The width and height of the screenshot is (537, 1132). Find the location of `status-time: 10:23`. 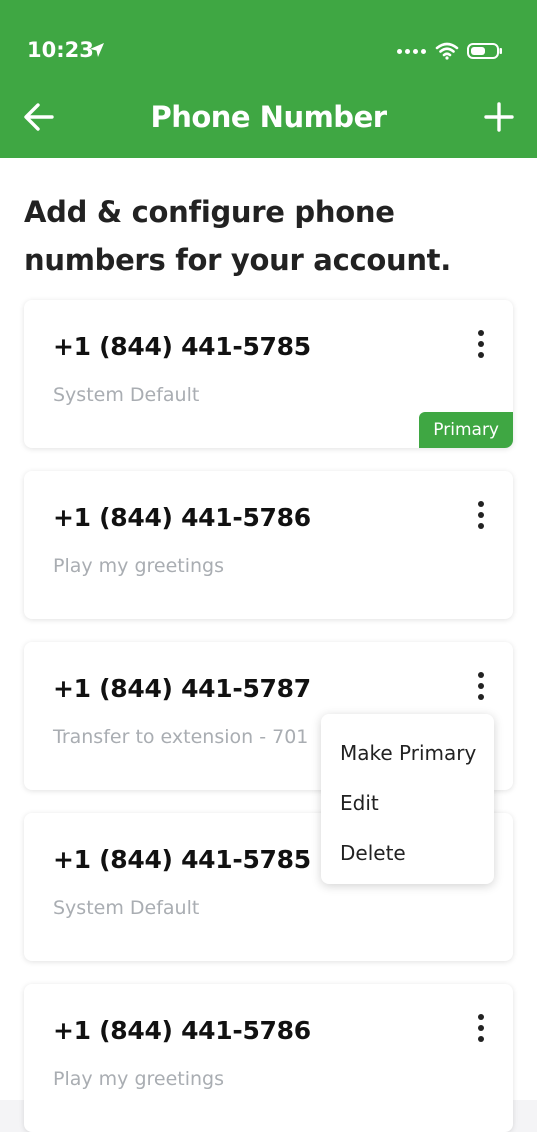

status-time: 10:23 is located at coordinates (60, 50).